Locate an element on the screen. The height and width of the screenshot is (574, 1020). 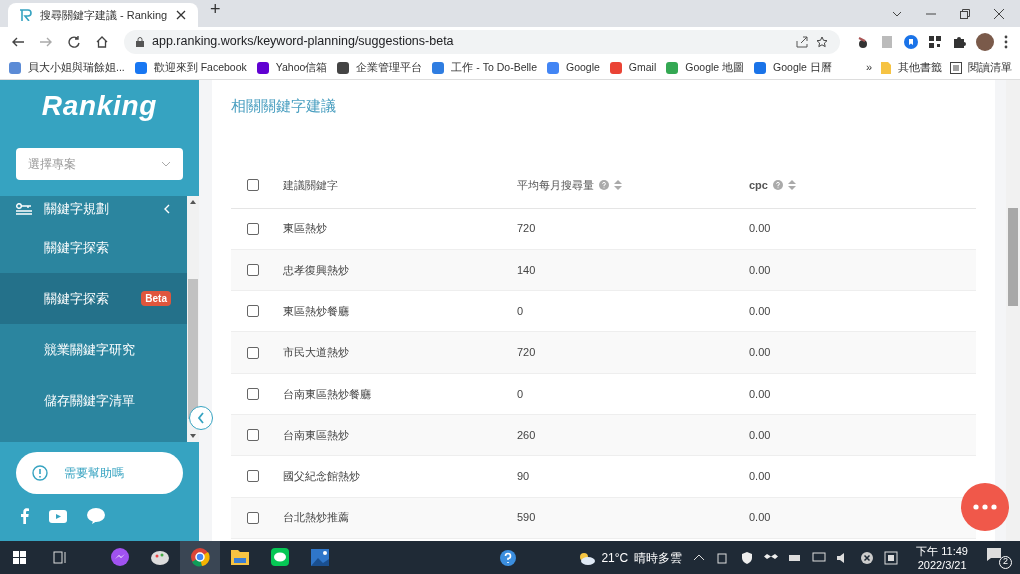
address-bar: app.ranking.works/keyword-planning/suggestions-beta is located at coordinates (482, 41).